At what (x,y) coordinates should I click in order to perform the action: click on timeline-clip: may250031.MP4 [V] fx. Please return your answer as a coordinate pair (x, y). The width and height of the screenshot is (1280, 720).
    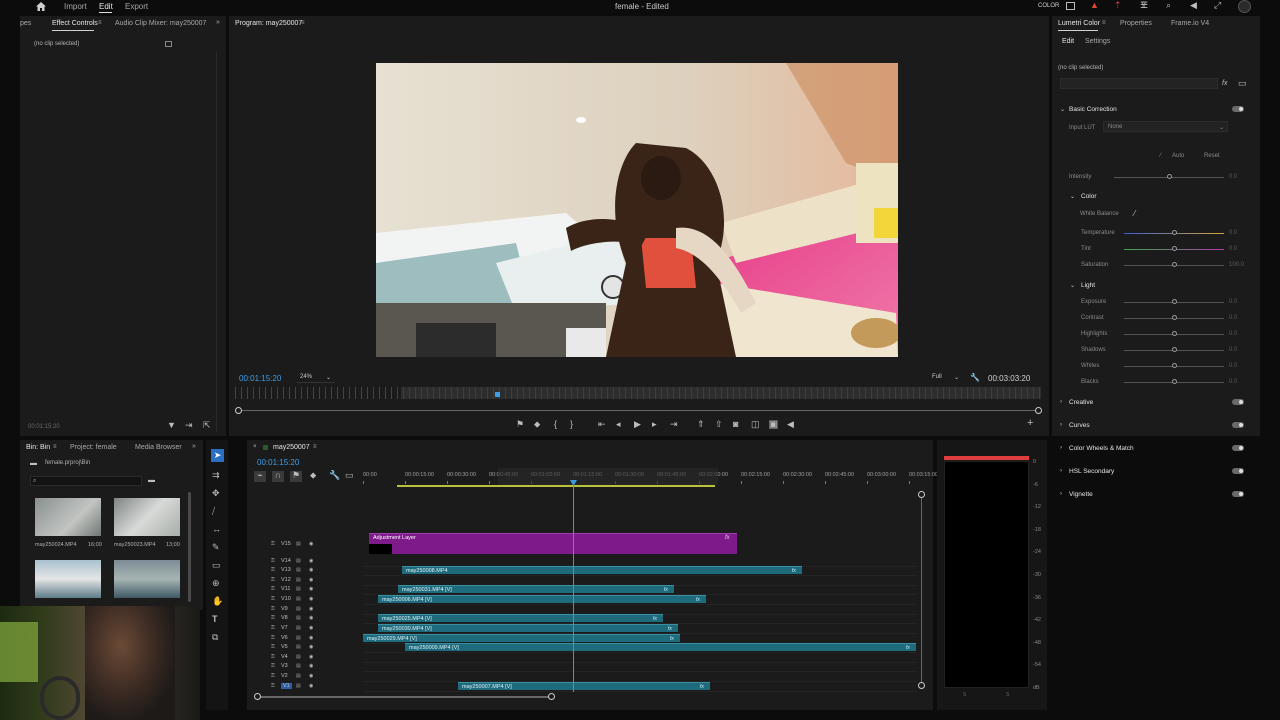
    Looking at the image, I should click on (536, 589).